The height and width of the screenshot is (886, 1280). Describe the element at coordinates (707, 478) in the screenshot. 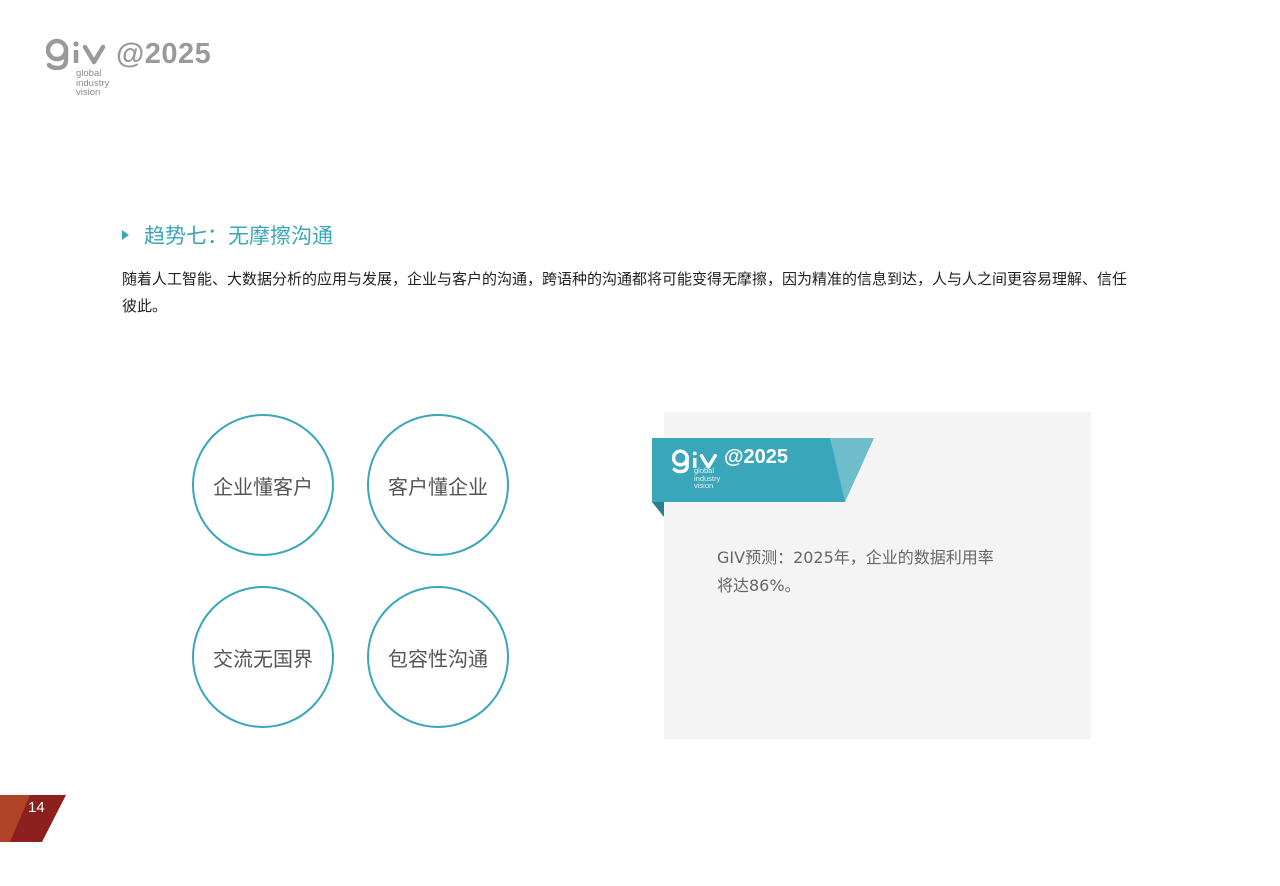

I see `card-logo-tagline: global industry vision` at that location.